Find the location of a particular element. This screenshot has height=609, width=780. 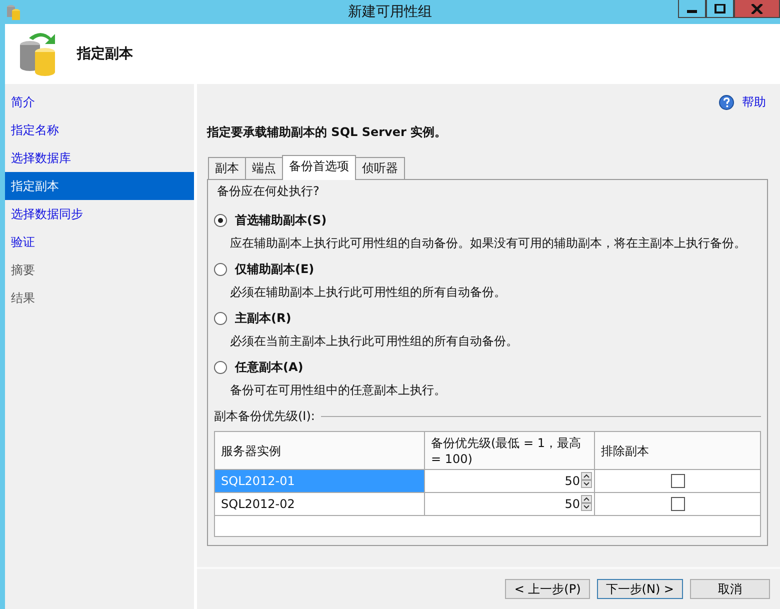

table-cell: SQL2012-02 is located at coordinates (320, 504).